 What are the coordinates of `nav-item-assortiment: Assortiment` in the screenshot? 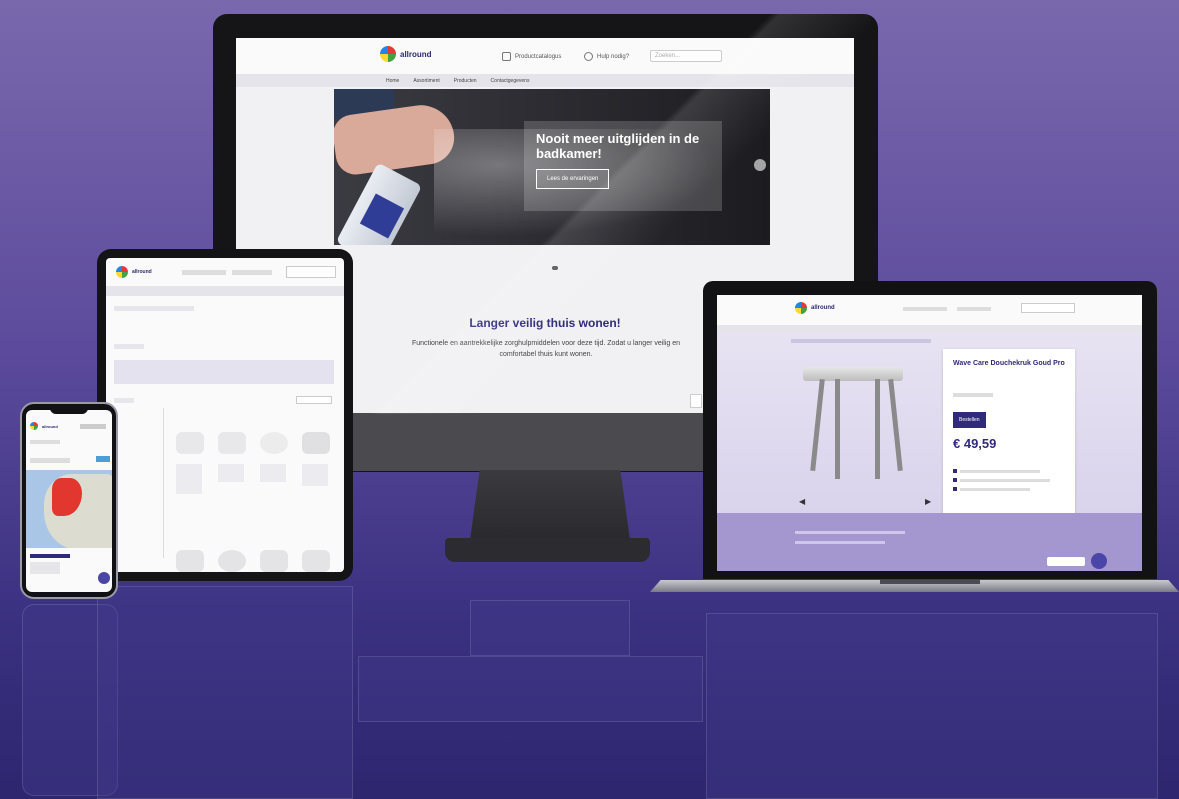 It's located at (426, 81).